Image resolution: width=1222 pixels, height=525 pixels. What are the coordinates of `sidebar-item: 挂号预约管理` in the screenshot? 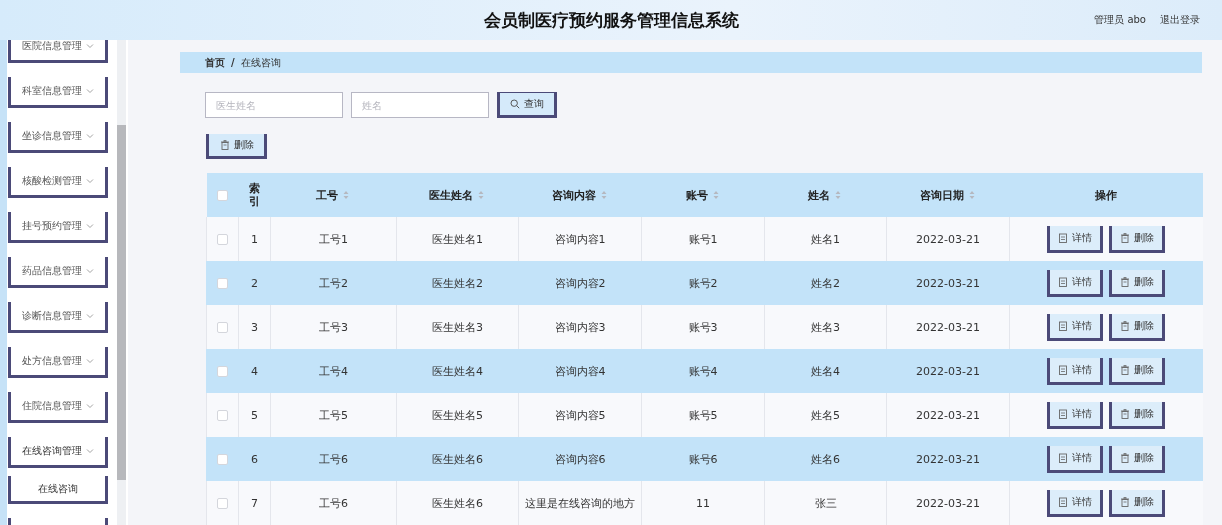 It's located at (58, 227).